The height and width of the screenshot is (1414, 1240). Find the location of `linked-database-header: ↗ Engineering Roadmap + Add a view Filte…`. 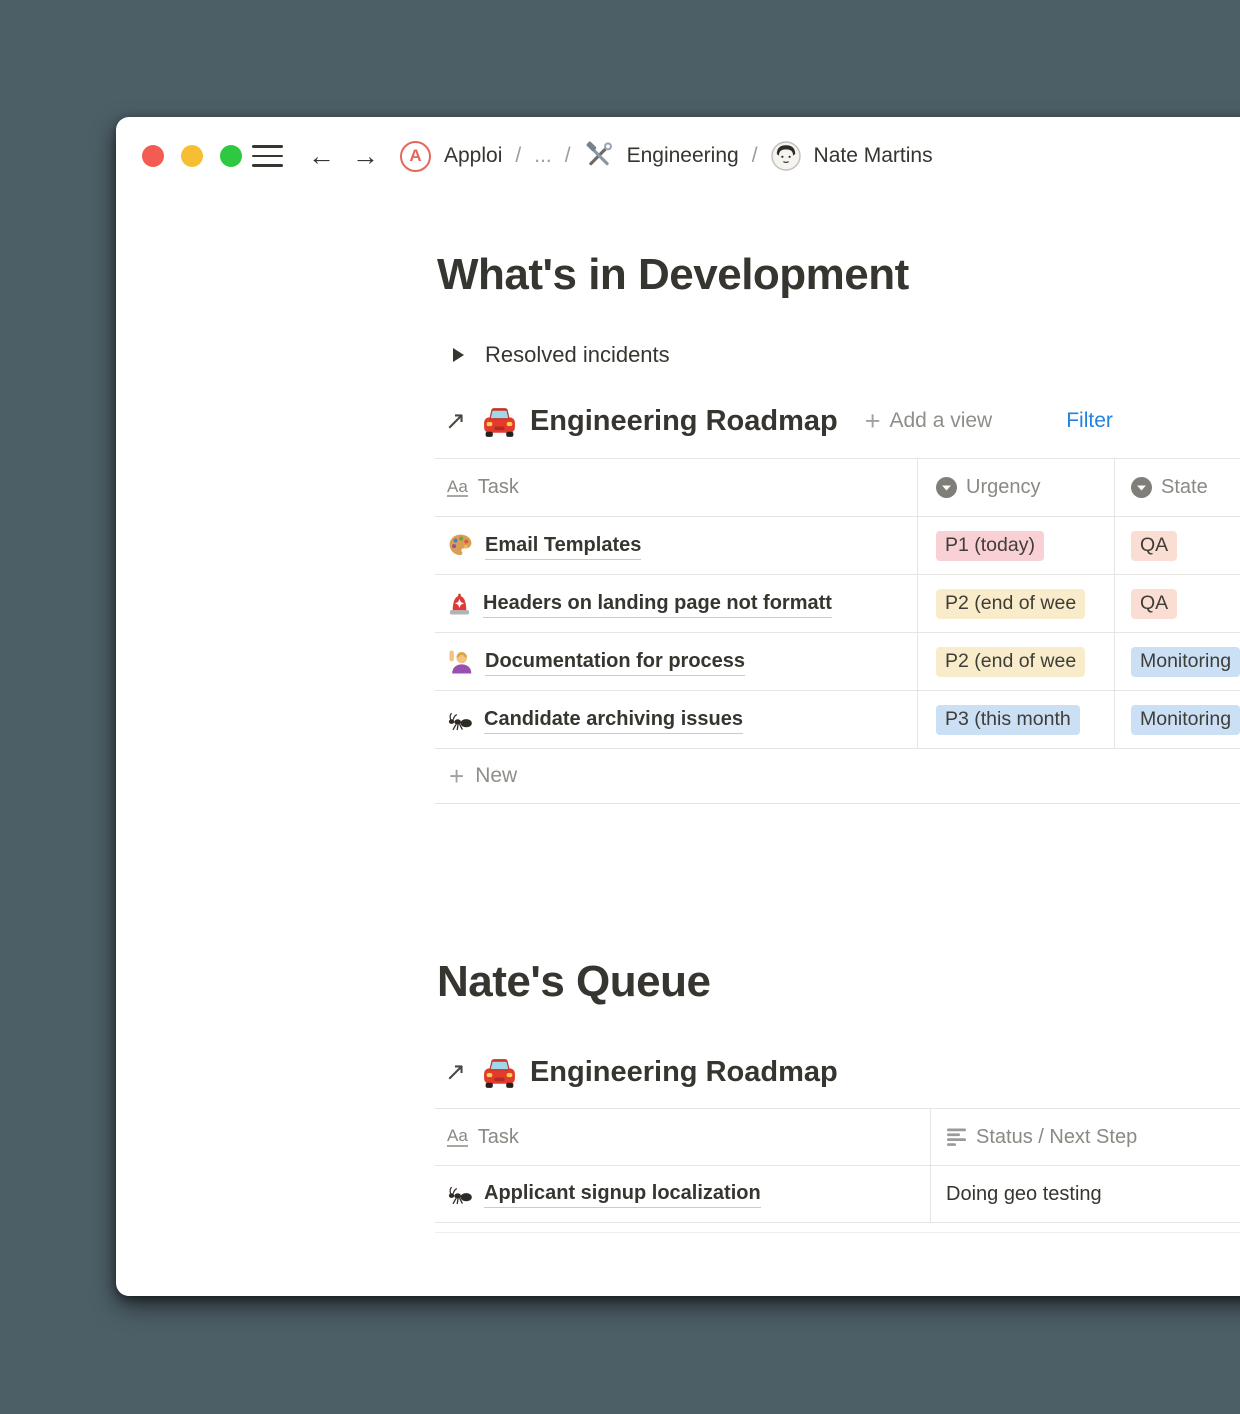

linked-database-header: ↗ Engineering Roadmap + Add a view Filte… is located at coordinates (775, 421).